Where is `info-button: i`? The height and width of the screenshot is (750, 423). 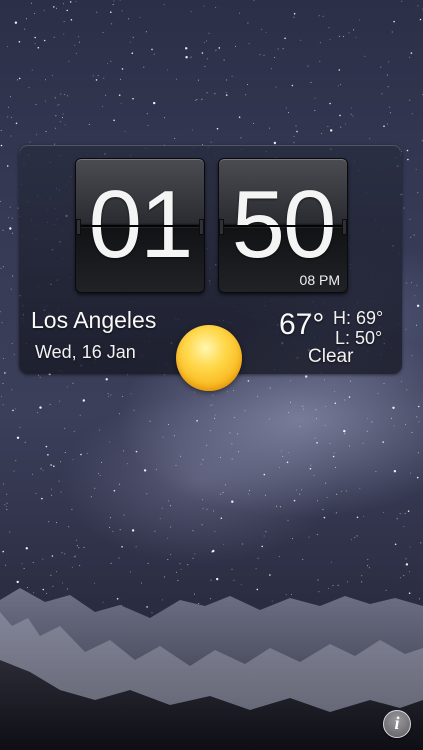 info-button: i is located at coordinates (397, 724).